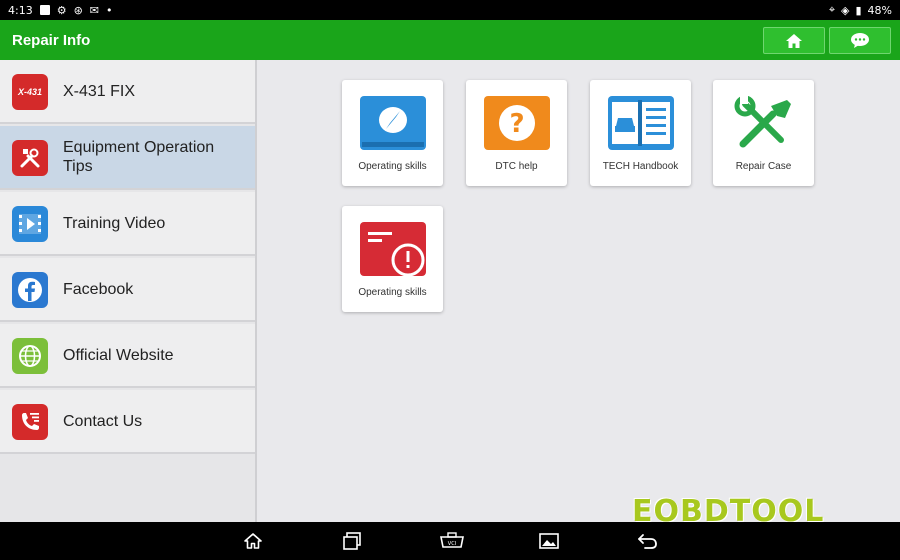 Image resolution: width=900 pixels, height=560 pixels. What do you see at coordinates (640, 166) in the screenshot?
I see `tile-label: TECH Handbook` at bounding box center [640, 166].